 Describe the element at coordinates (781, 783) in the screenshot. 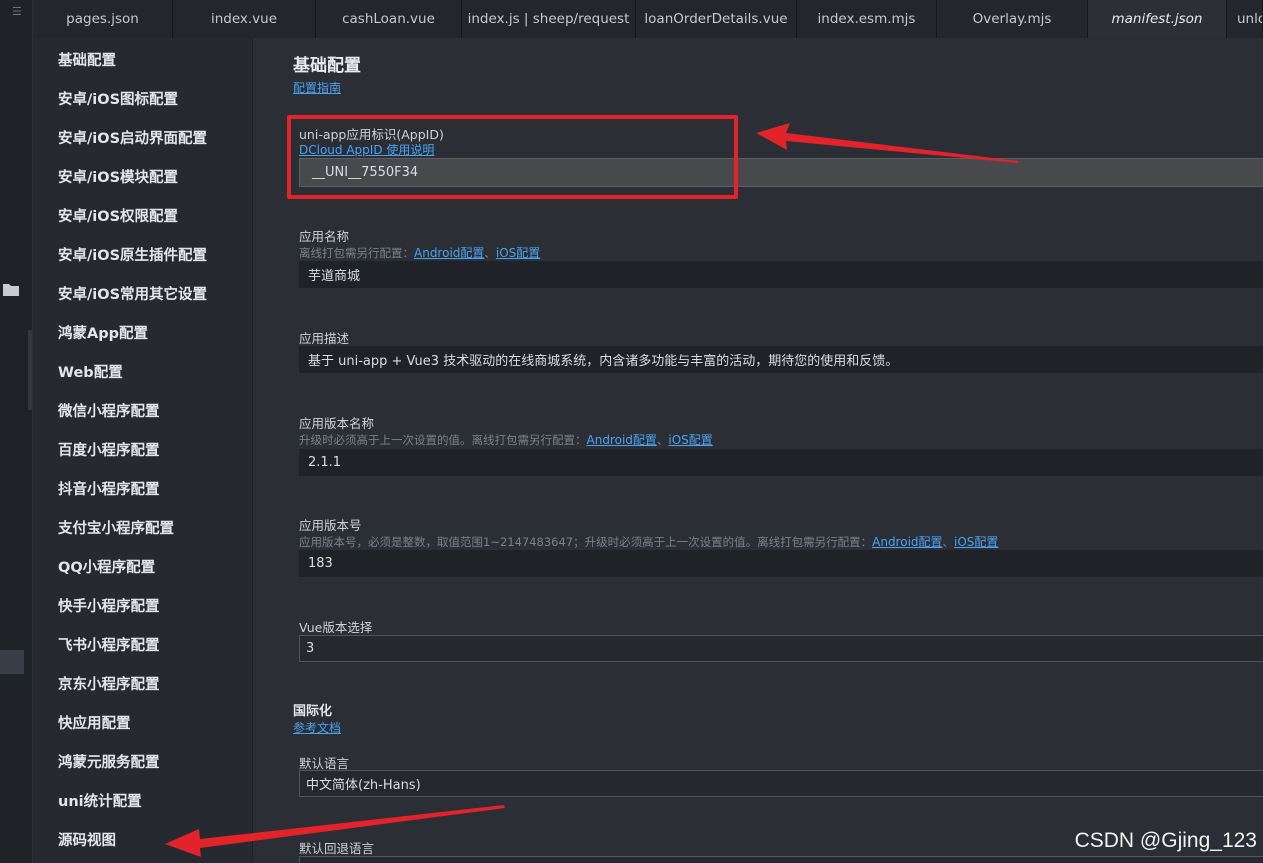

I see `default-lang-select: 中文简体(zh-Hans)` at that location.